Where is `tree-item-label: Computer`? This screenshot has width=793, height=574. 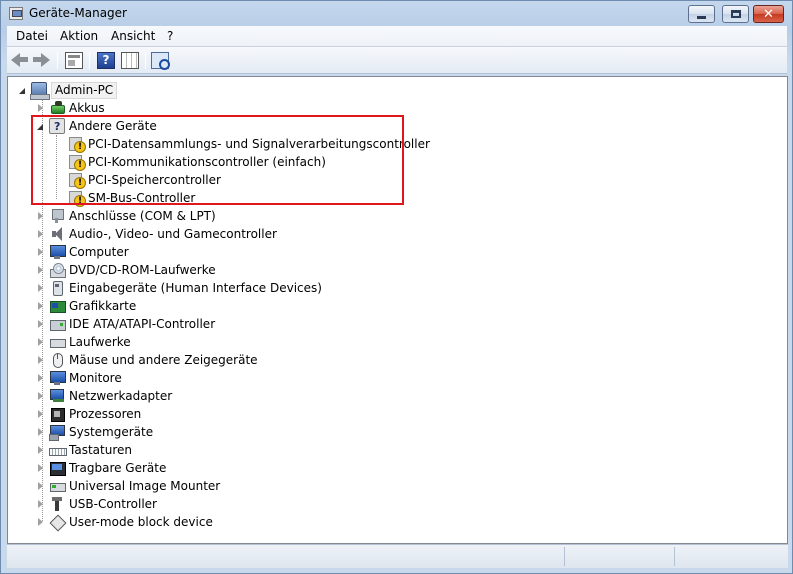
tree-item-label: Computer is located at coordinates (99, 252).